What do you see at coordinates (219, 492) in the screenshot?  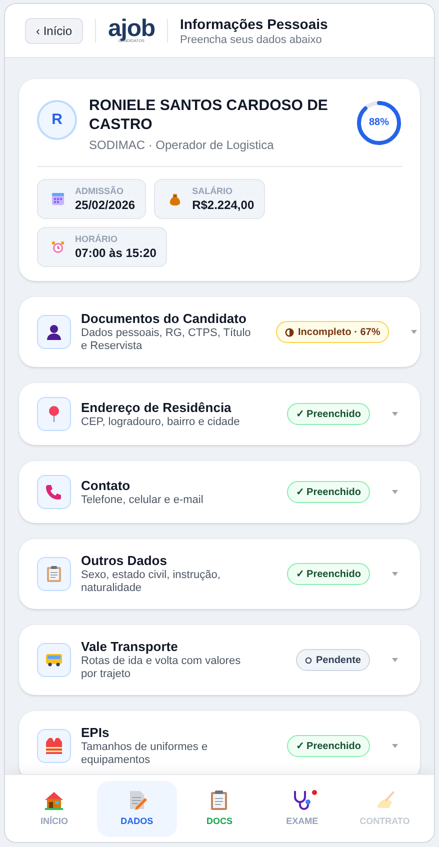 I see `section-card: Contato Telefone, celular e e-mail ✓ Preenchido` at bounding box center [219, 492].